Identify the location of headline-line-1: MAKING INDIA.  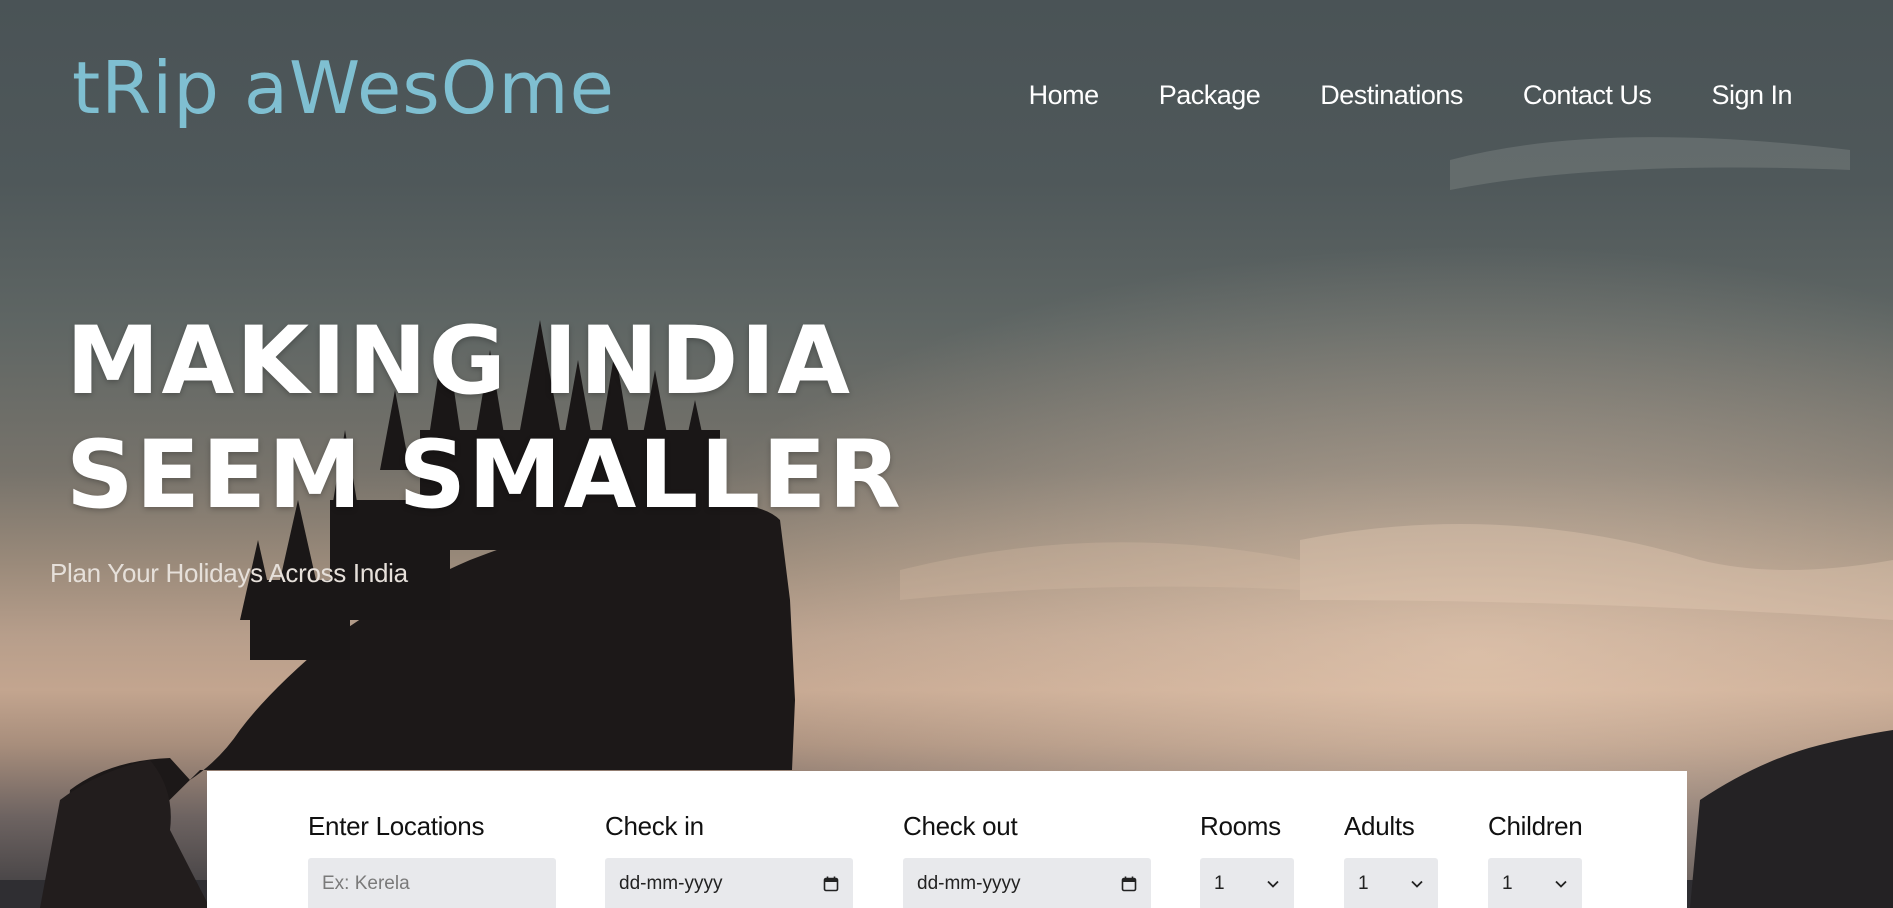
(459, 361).